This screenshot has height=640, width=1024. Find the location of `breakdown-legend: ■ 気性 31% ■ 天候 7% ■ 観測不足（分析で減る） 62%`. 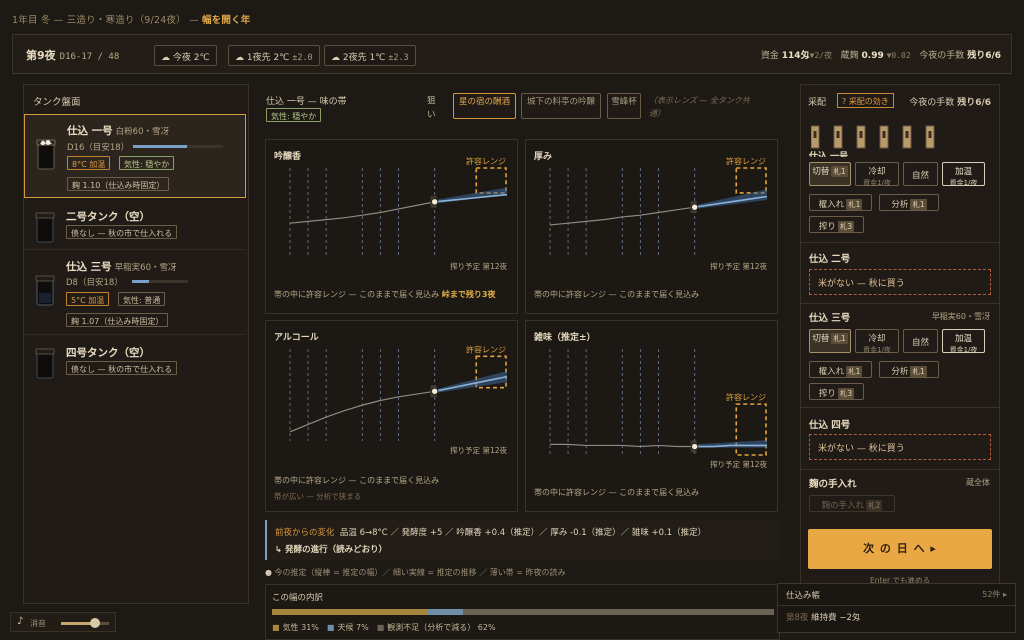

breakdown-legend: ■ 気性 31% ■ 天候 7% ■ 観測不足（分析で減る） 62% is located at coordinates (388, 627).